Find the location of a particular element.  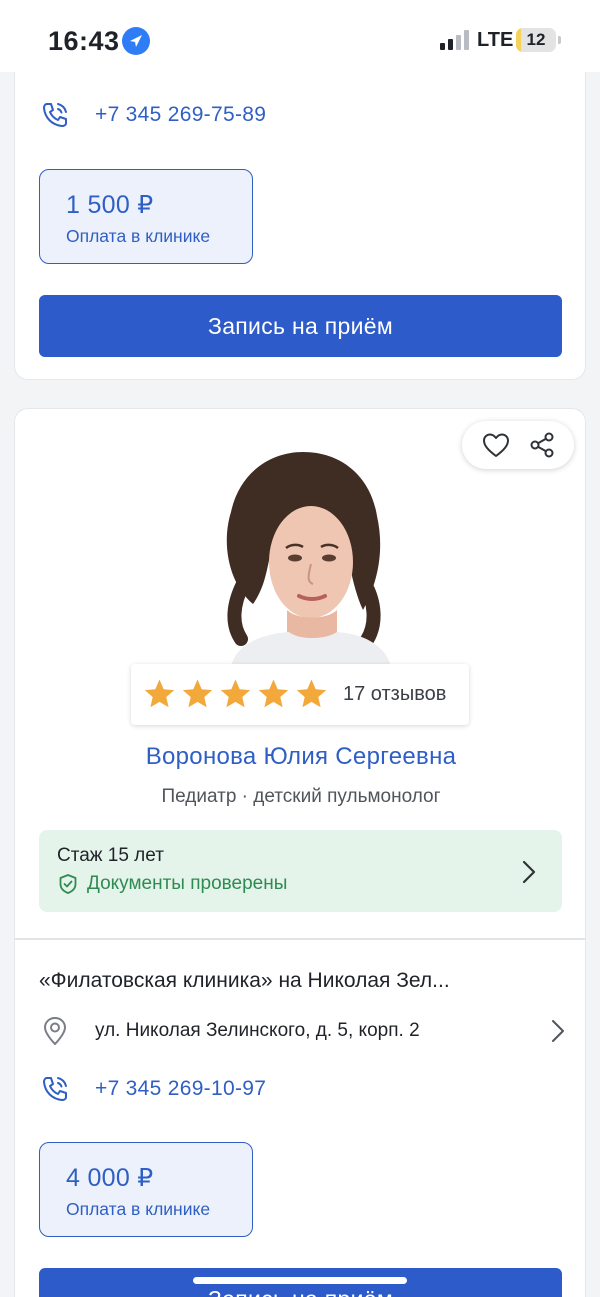

rating-stars is located at coordinates (238, 694).